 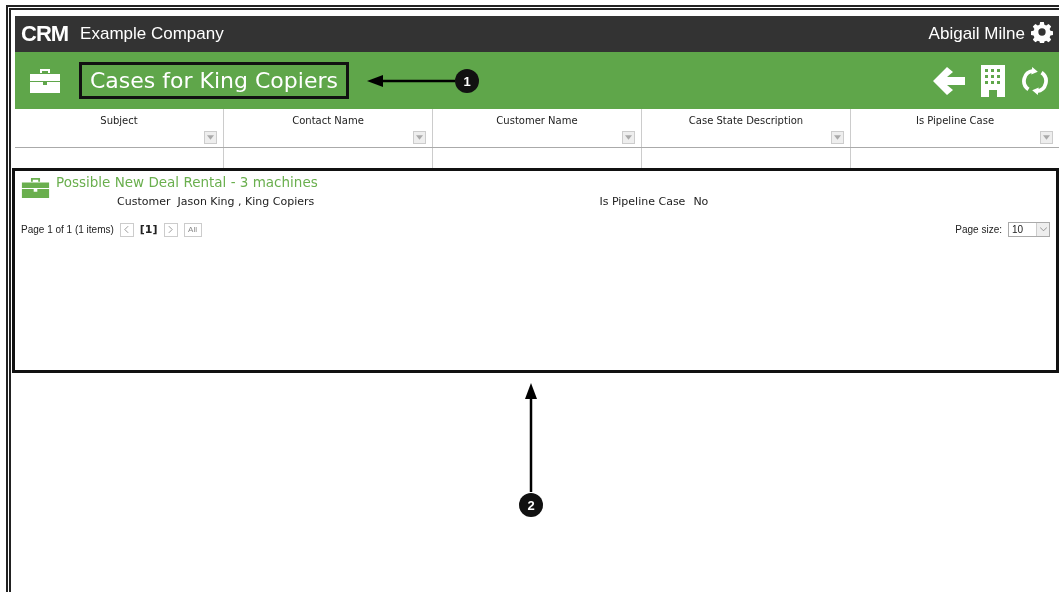 I want to click on column-header: Contact Name, so click(x=327, y=128).